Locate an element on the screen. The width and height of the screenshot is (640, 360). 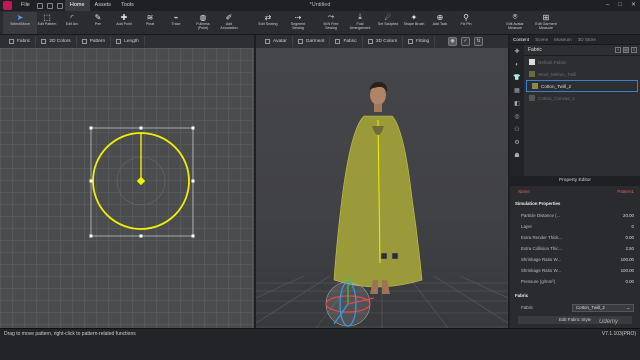
pin-icon: ⚲ is located at coordinates (466, 17).